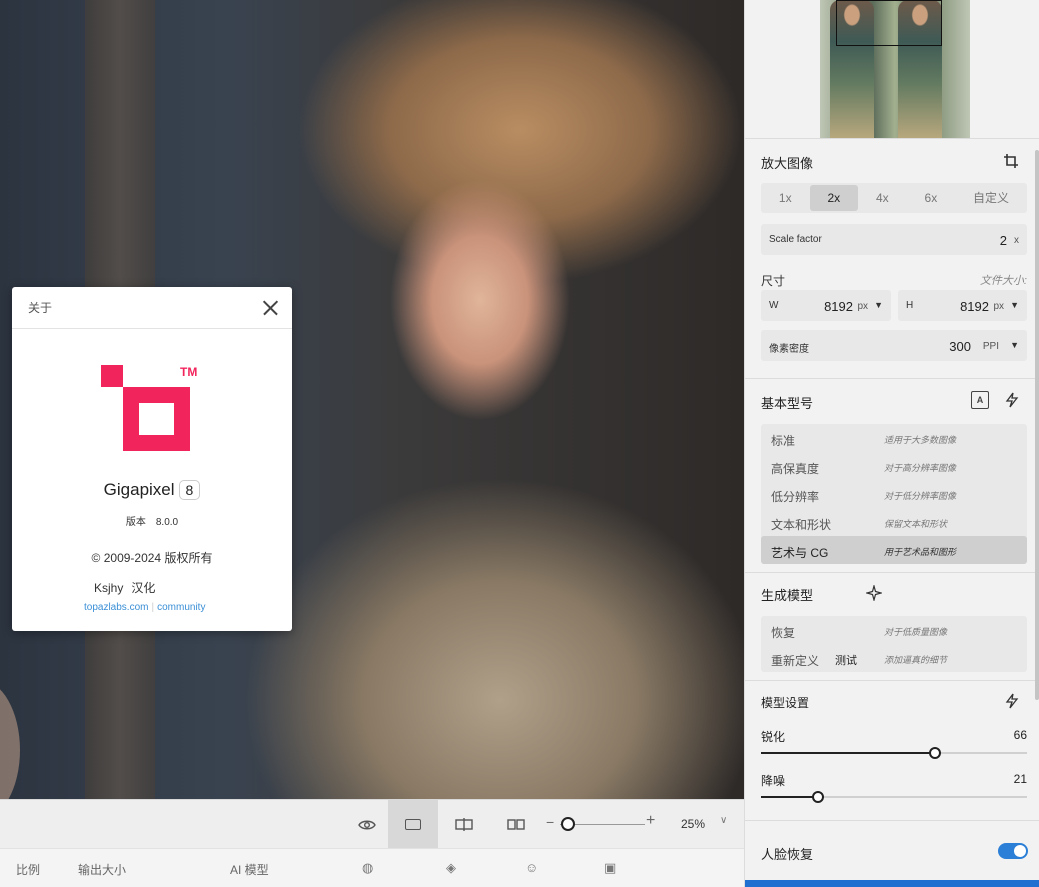  Describe the element at coordinates (181, 607) in the screenshot. I see `community-link: community` at that location.